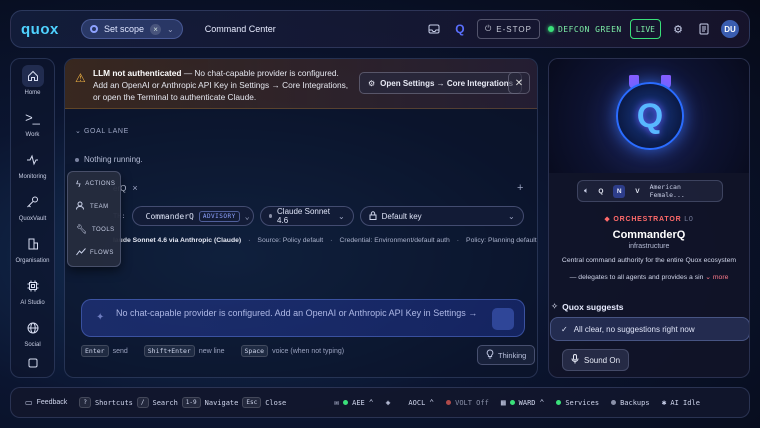 The height and width of the screenshot is (428, 760). I want to click on services-label: Services, so click(582, 402).